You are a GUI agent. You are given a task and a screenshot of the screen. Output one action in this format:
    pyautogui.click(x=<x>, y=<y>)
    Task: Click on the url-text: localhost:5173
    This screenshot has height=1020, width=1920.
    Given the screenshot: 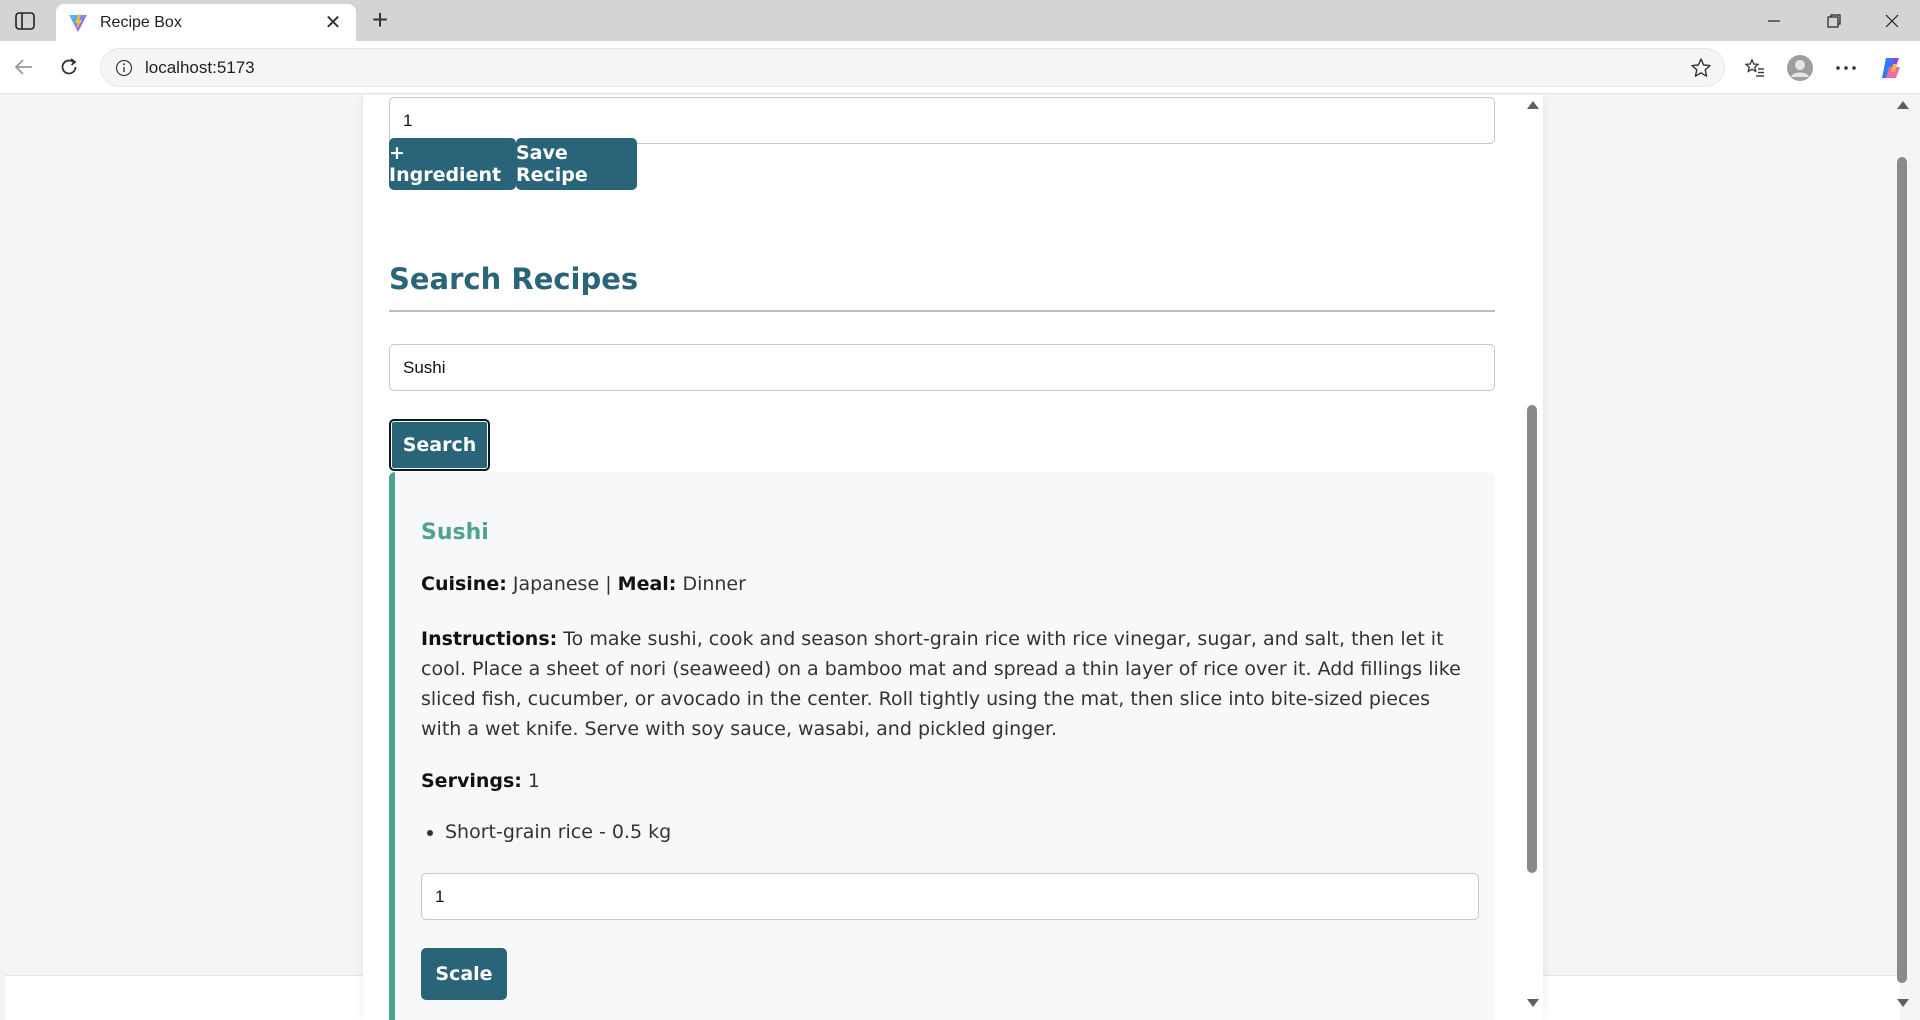 What is the action you would take?
    pyautogui.click(x=914, y=68)
    